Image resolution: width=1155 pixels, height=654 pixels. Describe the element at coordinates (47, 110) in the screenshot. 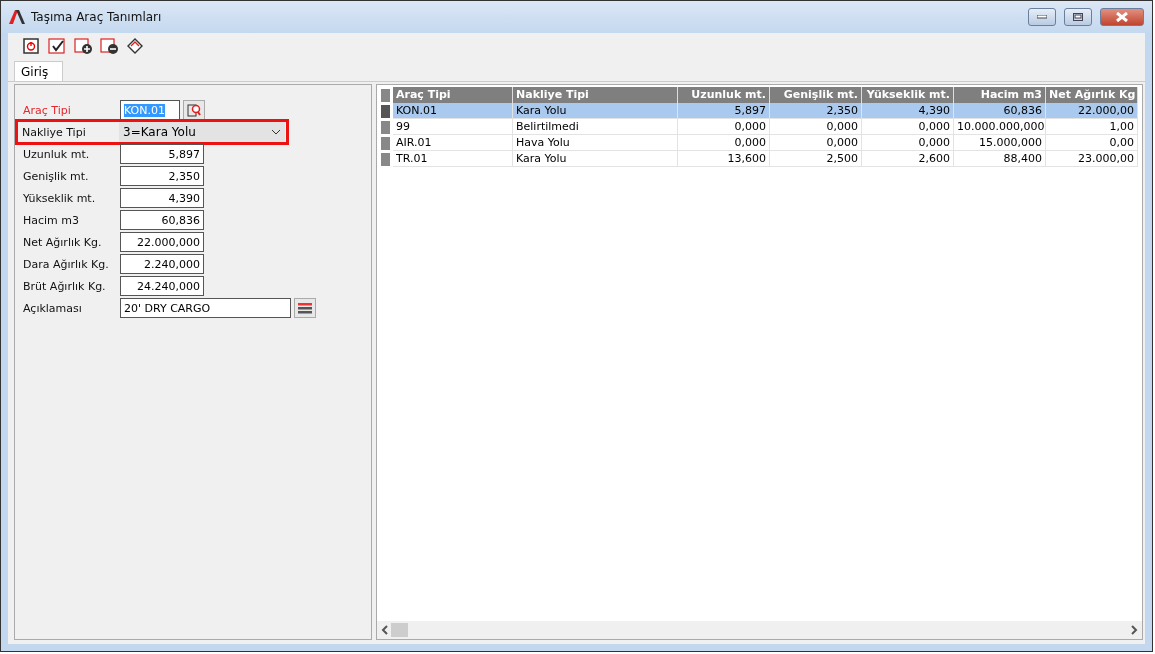

I see `field-label: Araç Tipi` at that location.